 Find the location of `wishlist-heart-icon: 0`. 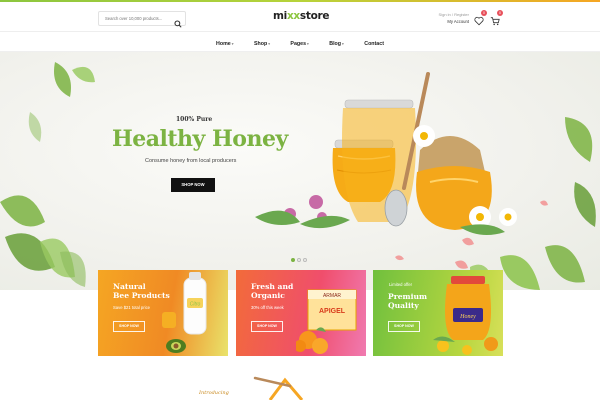

wishlist-heart-icon: 0 is located at coordinates (480, 18).